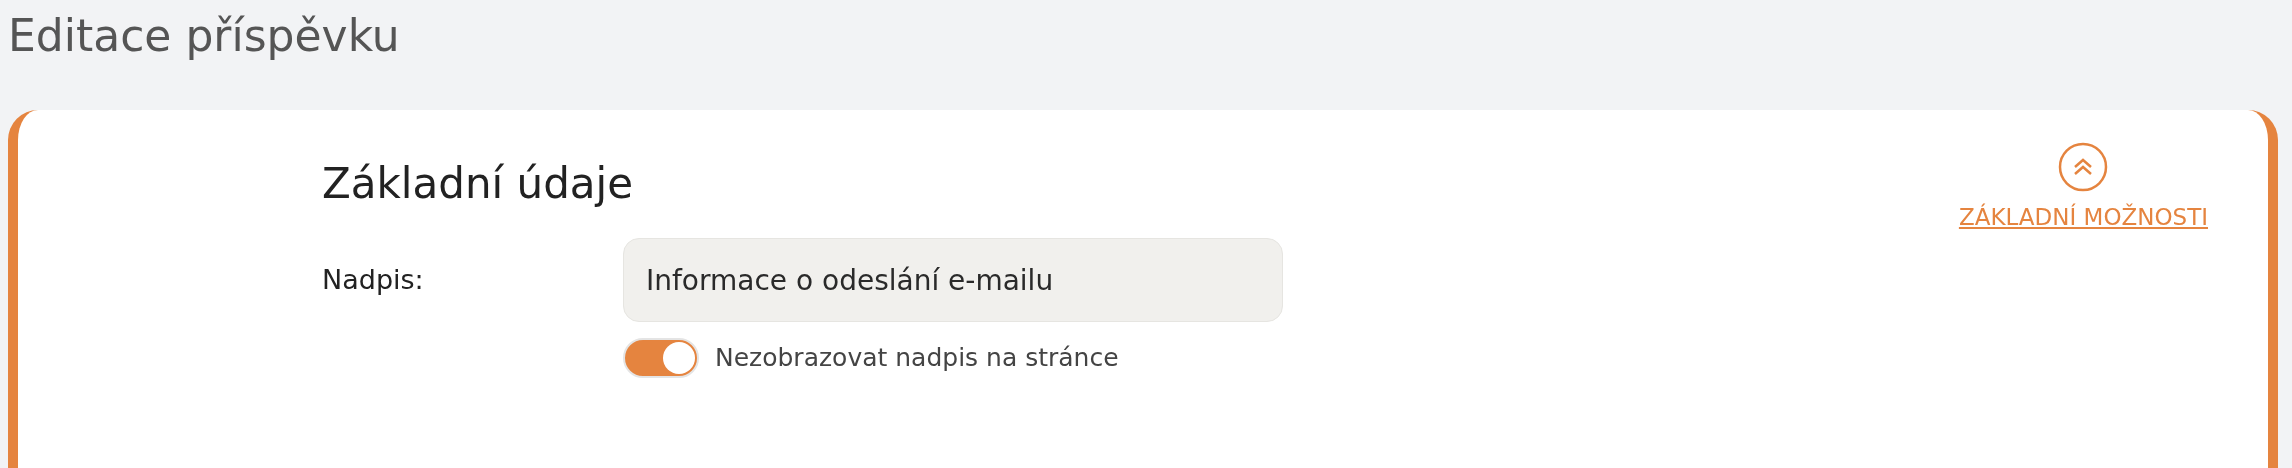 This screenshot has width=2292, height=468. I want to click on section-heading: Základní údaje, so click(478, 184).